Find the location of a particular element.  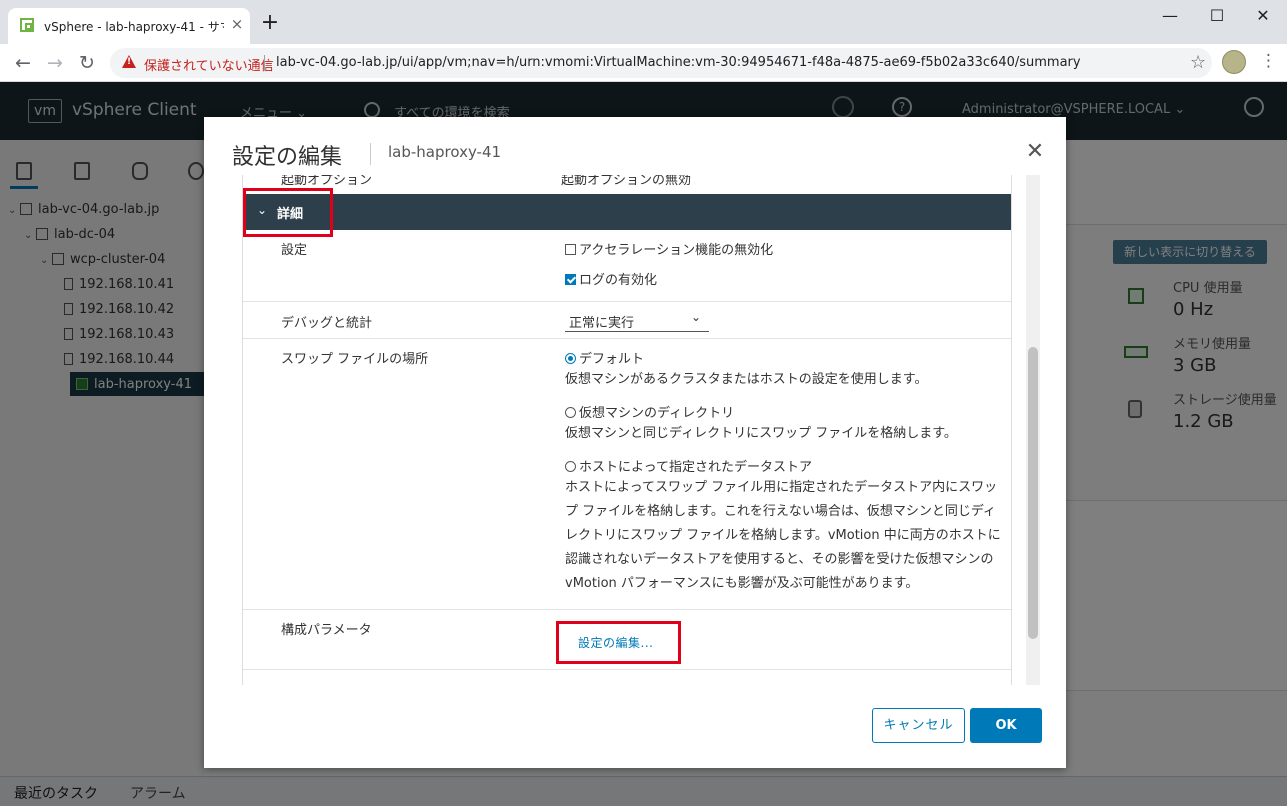

select-value: 正常に実行 is located at coordinates (602, 323).